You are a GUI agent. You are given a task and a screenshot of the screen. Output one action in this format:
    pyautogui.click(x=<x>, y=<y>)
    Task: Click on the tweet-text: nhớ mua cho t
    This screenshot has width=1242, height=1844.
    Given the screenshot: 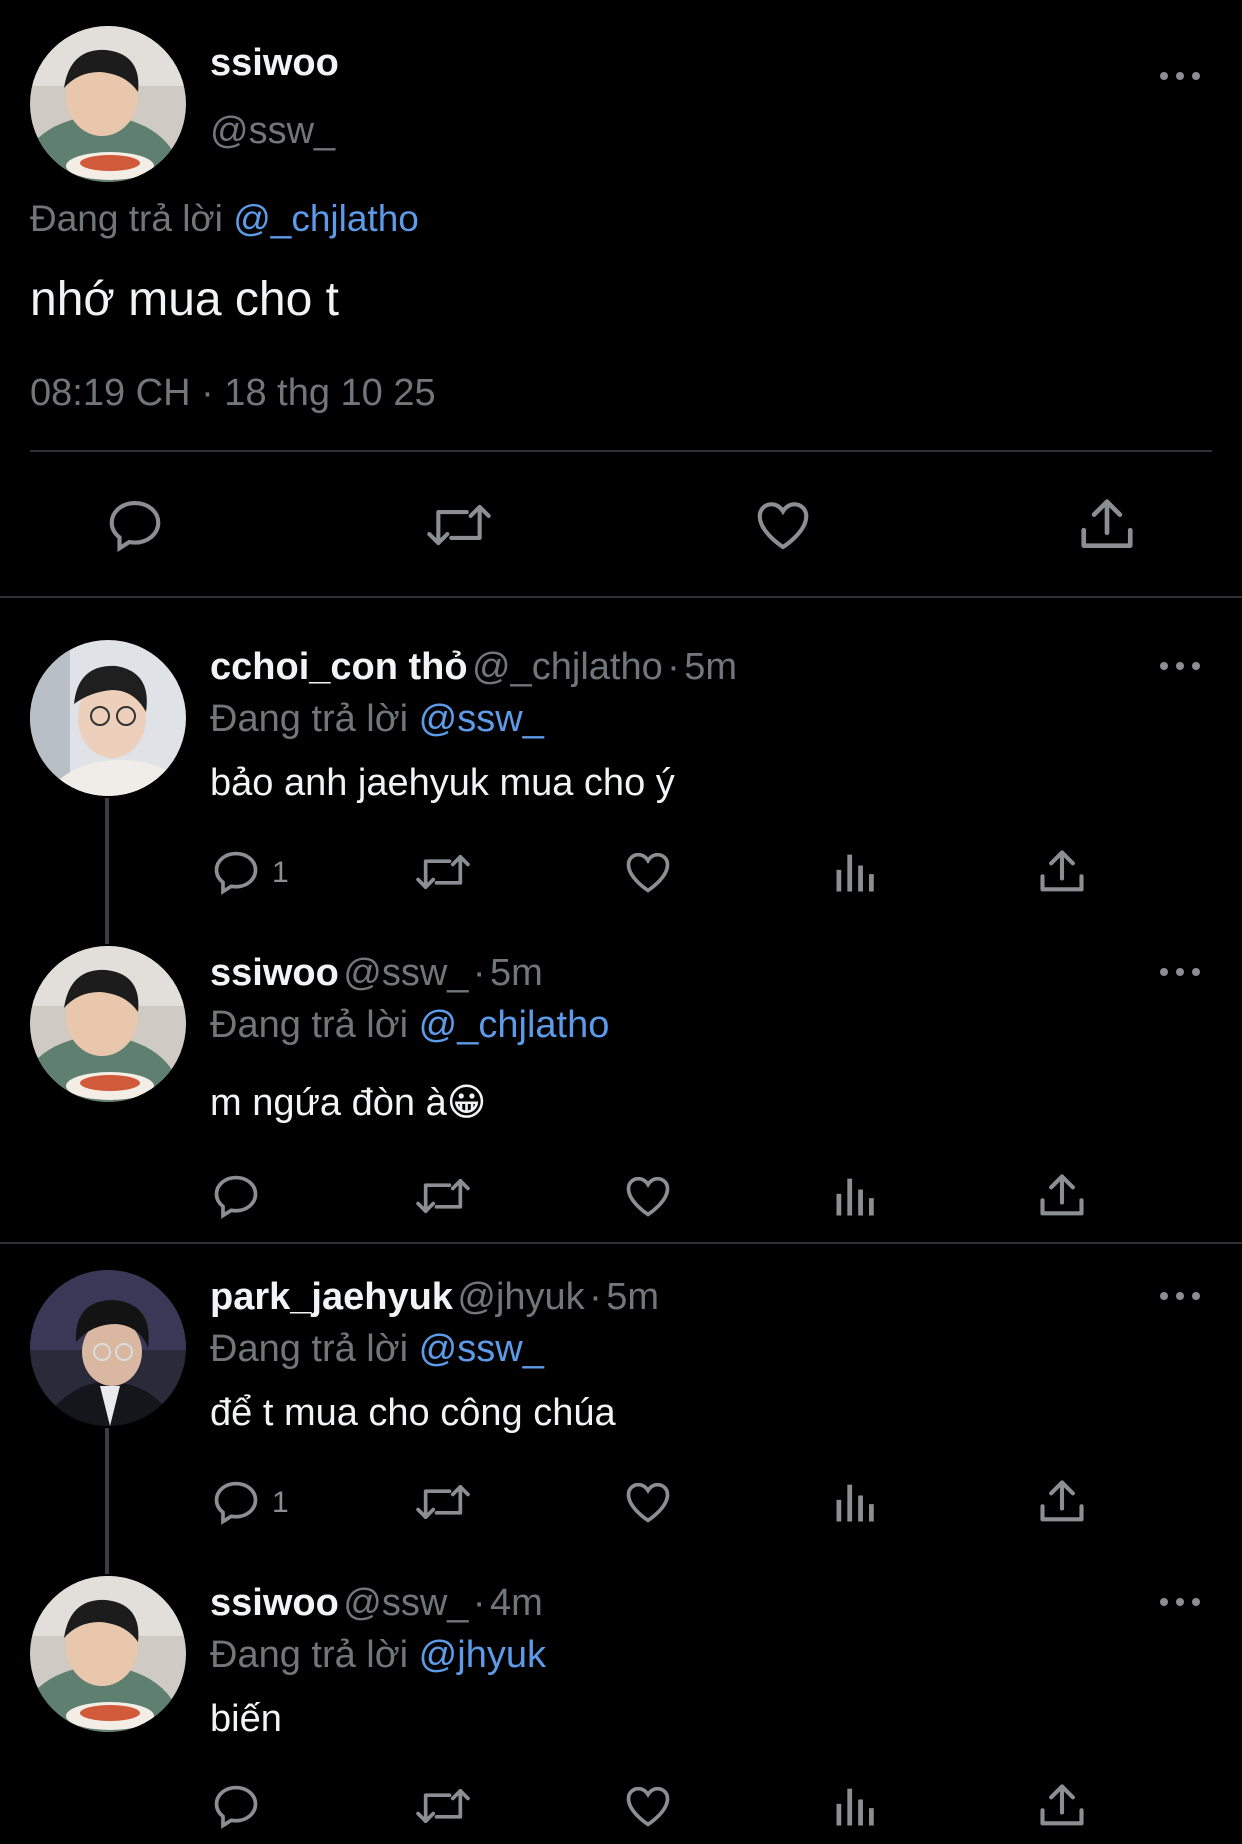 What is the action you would take?
    pyautogui.click(x=184, y=299)
    